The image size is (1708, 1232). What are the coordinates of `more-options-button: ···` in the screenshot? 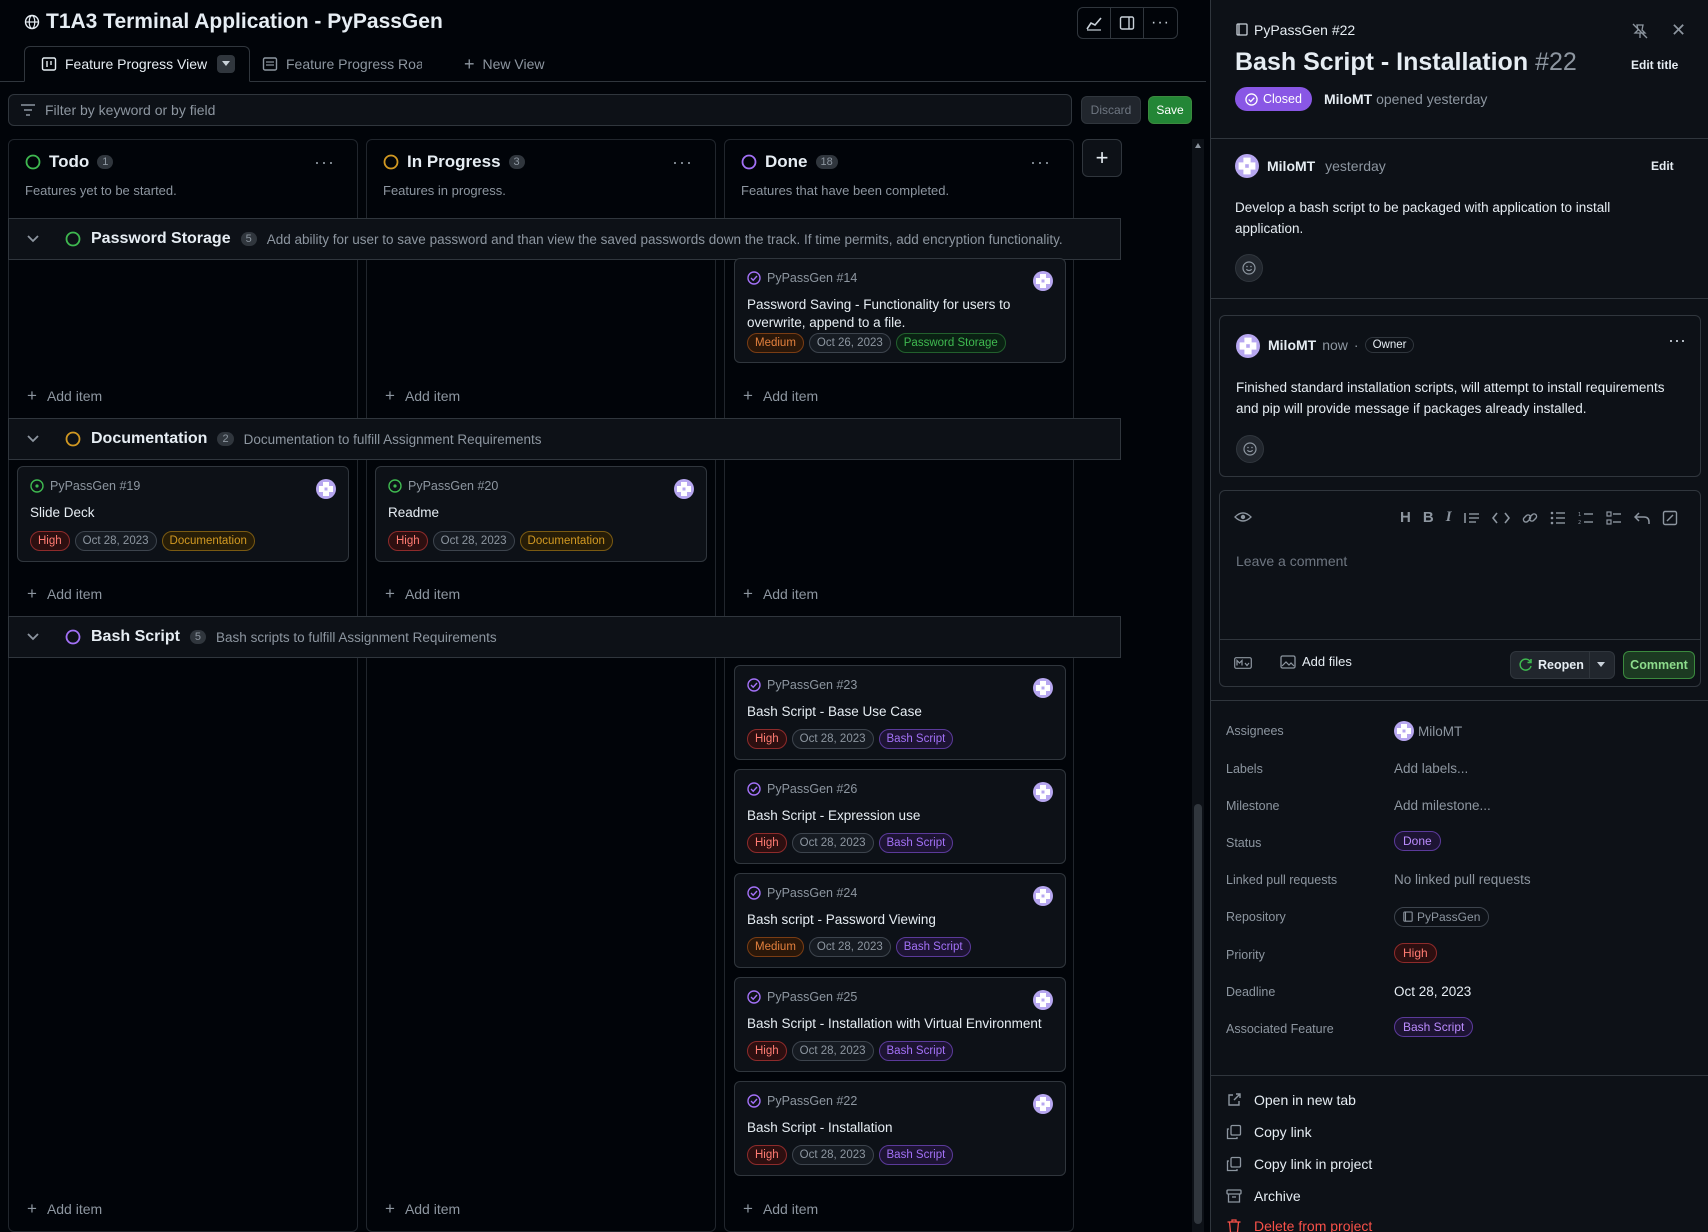 It's located at (1160, 23).